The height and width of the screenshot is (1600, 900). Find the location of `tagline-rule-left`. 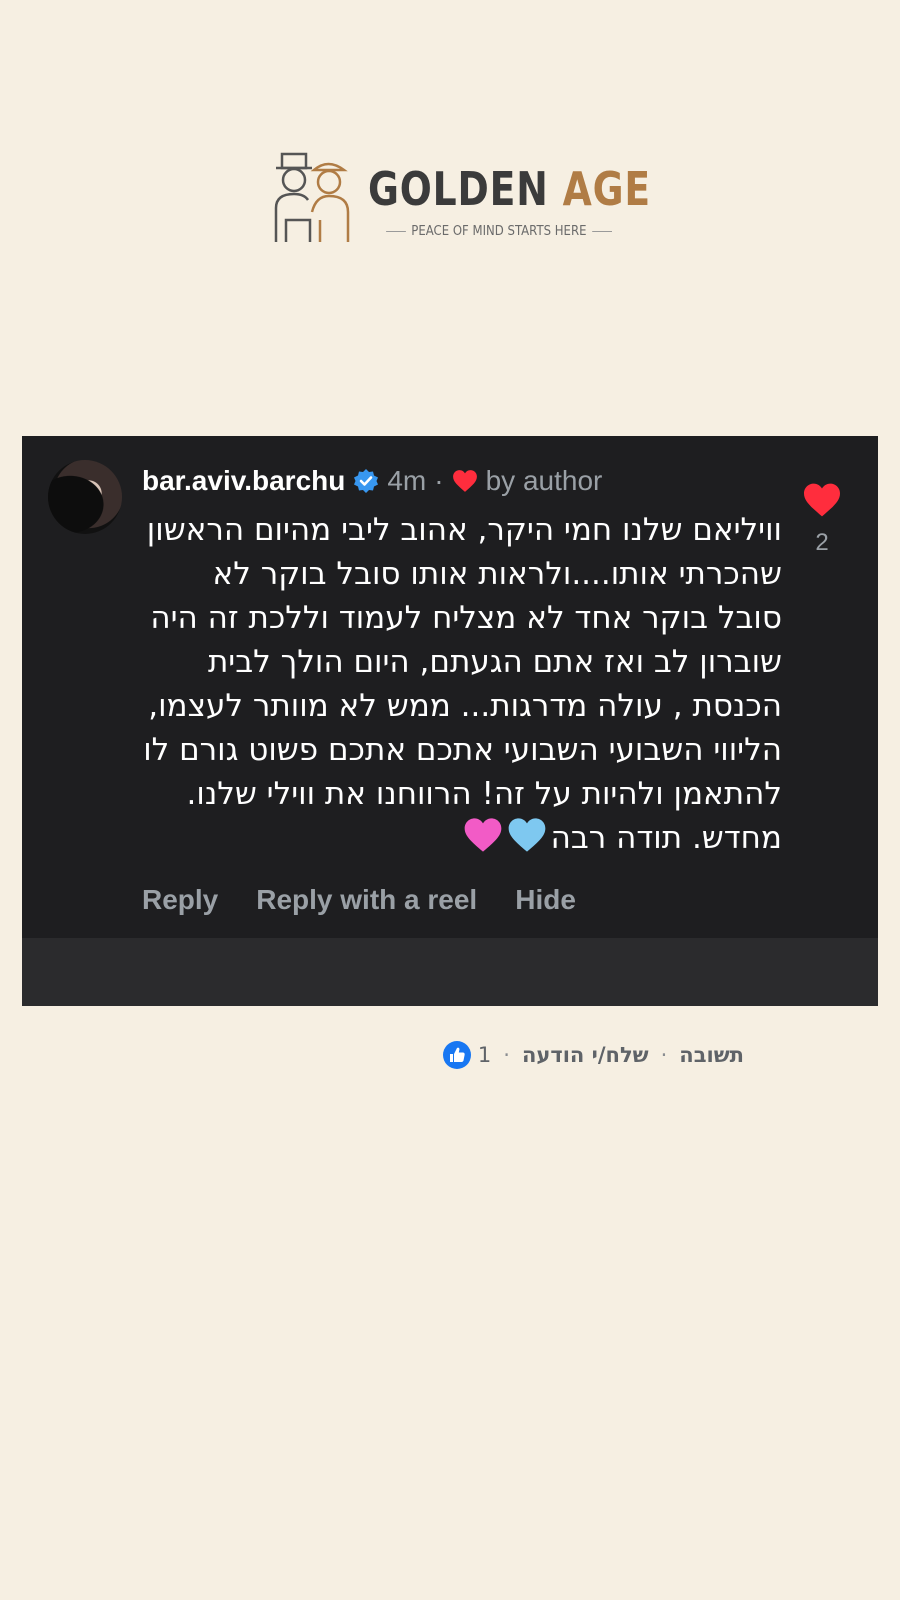

tagline-rule-left is located at coordinates (396, 231).